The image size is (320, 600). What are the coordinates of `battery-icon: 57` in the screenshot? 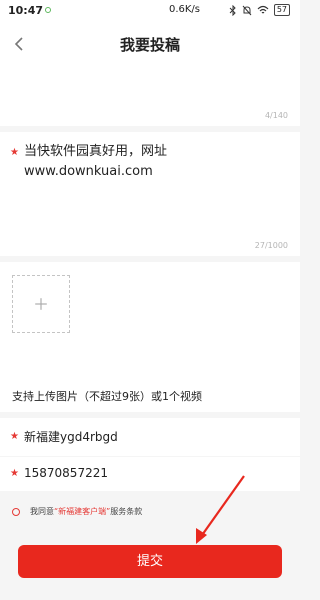 It's located at (281, 10).